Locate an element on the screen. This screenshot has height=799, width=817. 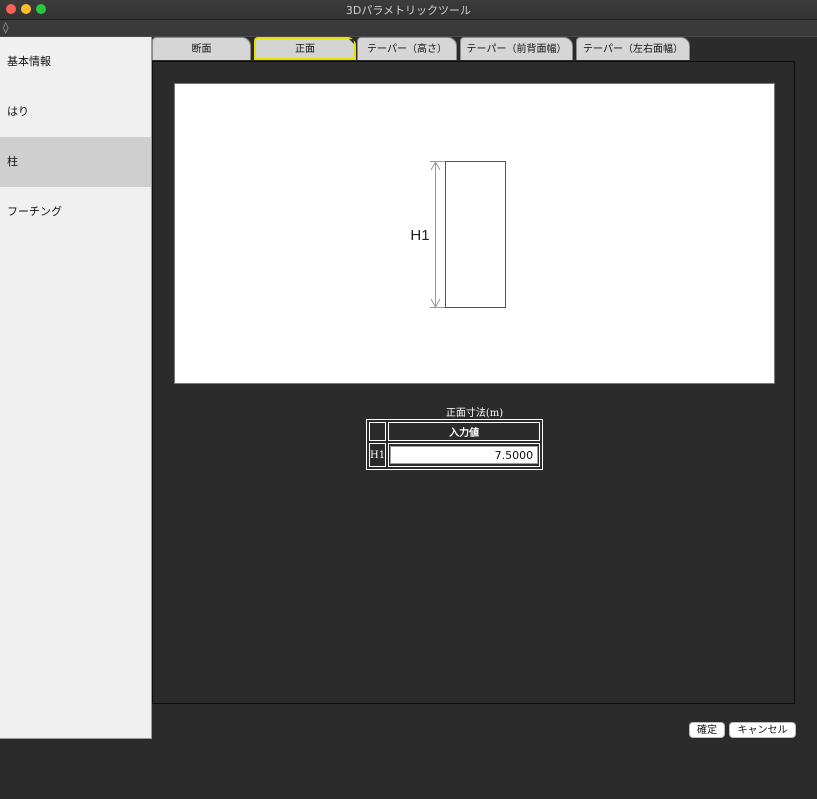
table-header-row: 入力値 is located at coordinates (455, 431).